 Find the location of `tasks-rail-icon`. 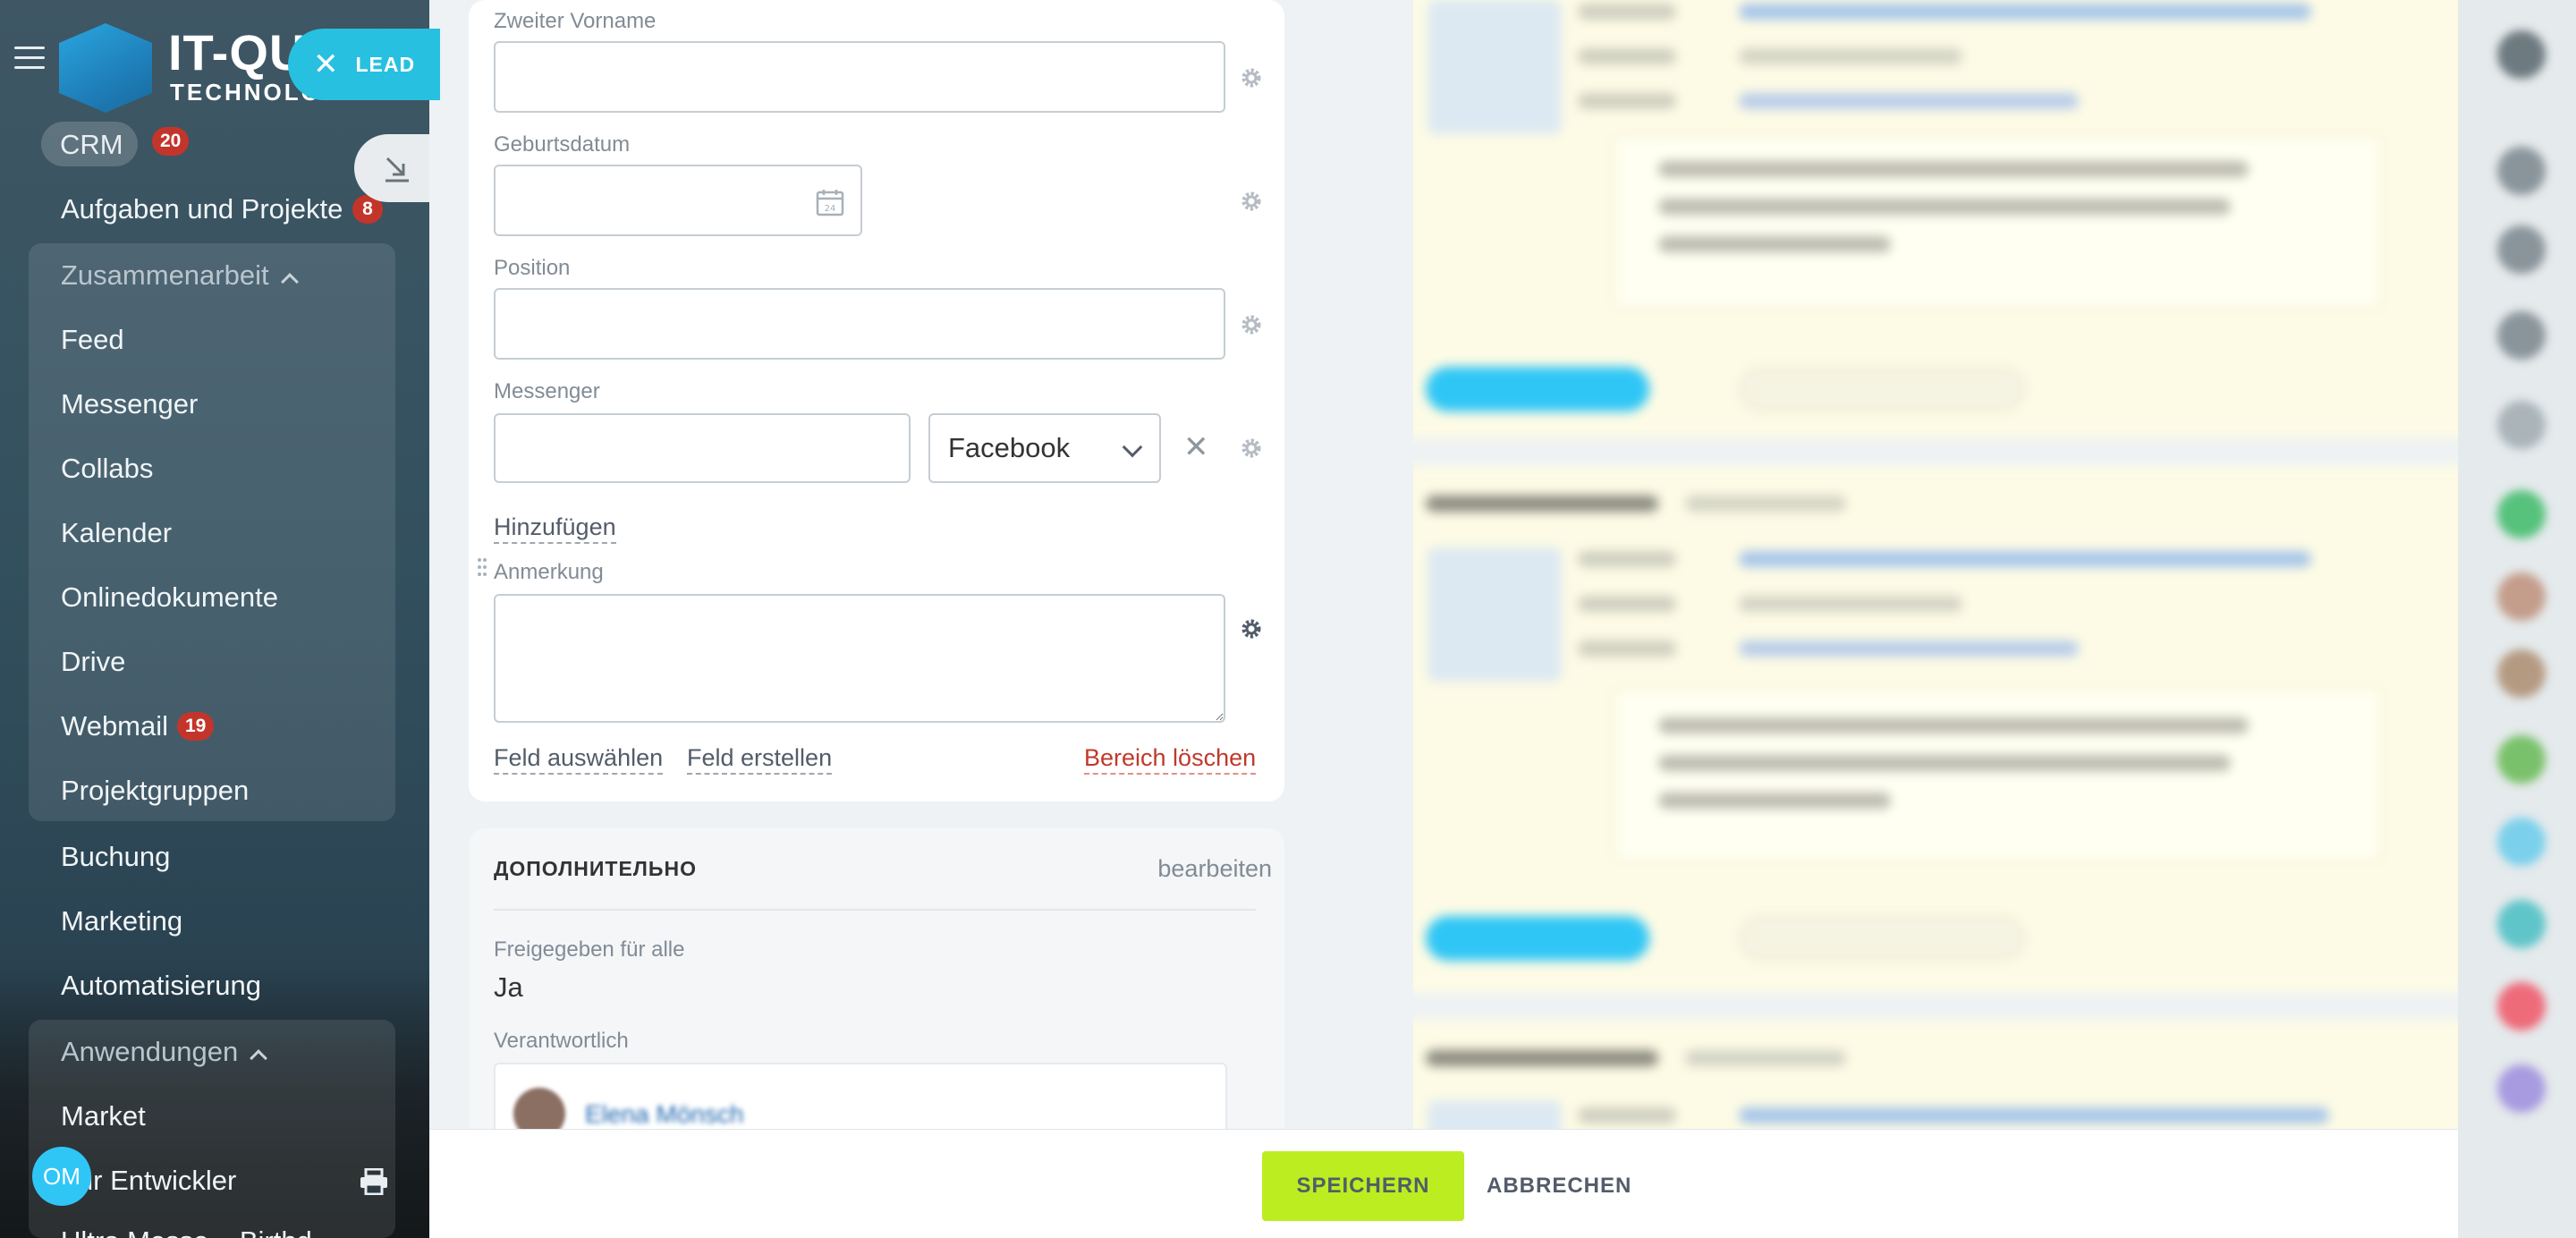

tasks-rail-icon is located at coordinates (2521, 335).